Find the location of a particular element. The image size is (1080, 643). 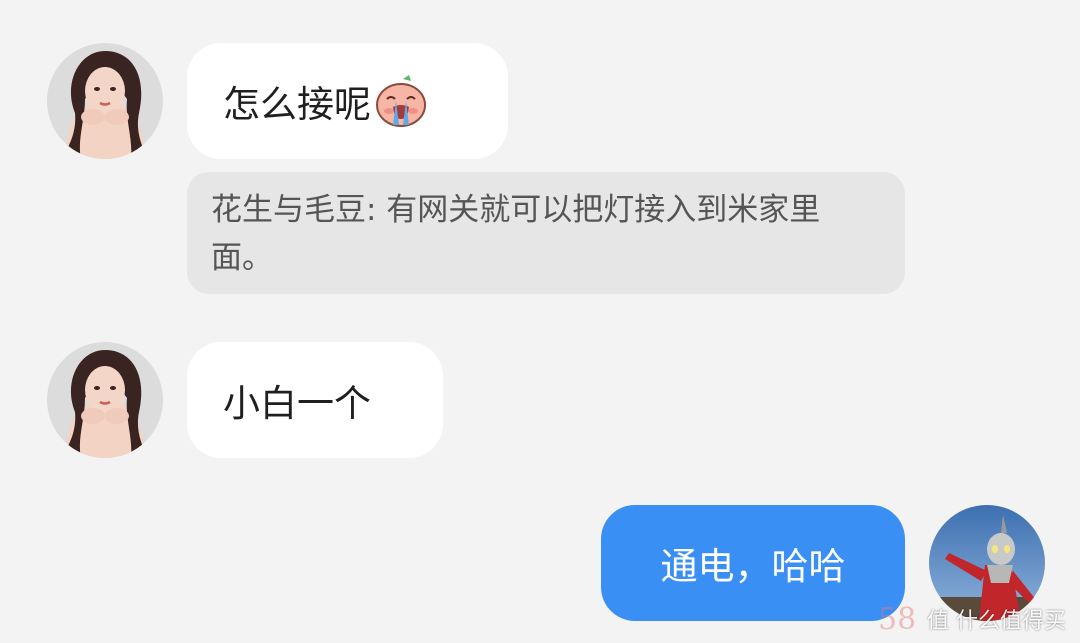

crying-face-emoji is located at coordinates (401, 101).